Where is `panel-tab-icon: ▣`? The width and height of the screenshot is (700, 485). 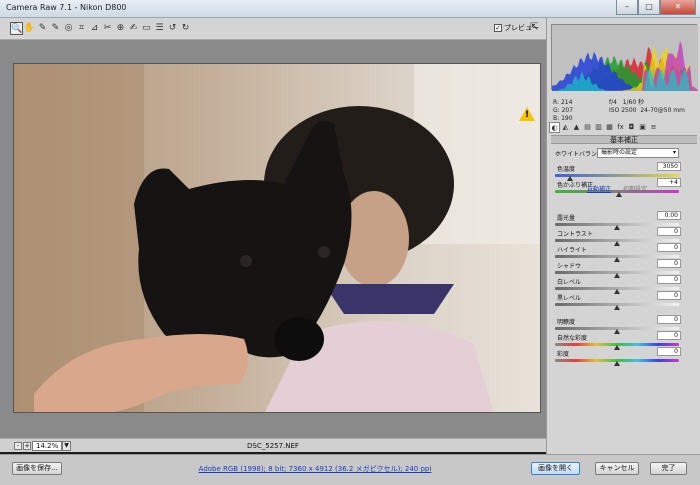
panel-tab-icon: ▣ is located at coordinates (642, 127).